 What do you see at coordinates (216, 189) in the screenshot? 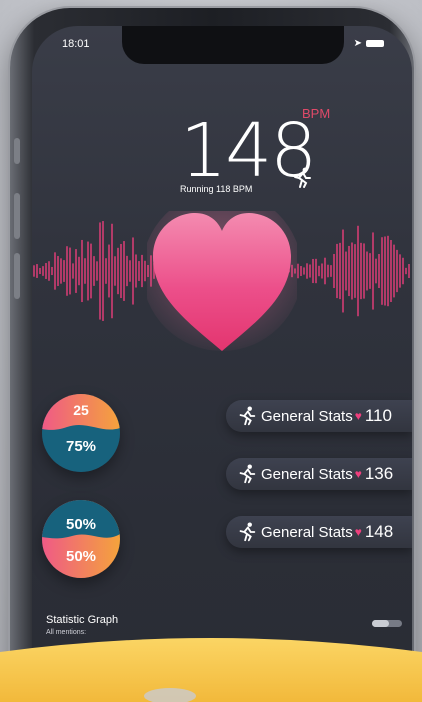
I see `heart-rate-subtitle: Running 118 BPM` at bounding box center [216, 189].